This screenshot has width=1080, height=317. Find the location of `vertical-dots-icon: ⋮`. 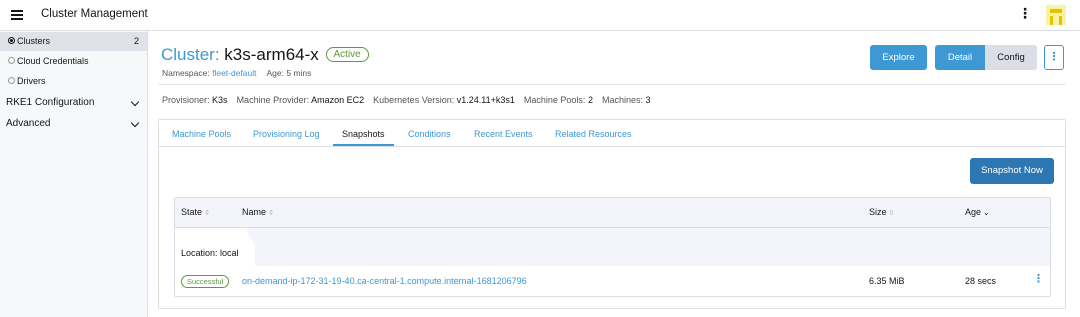

vertical-dots-icon: ⋮ is located at coordinates (1025, 13).